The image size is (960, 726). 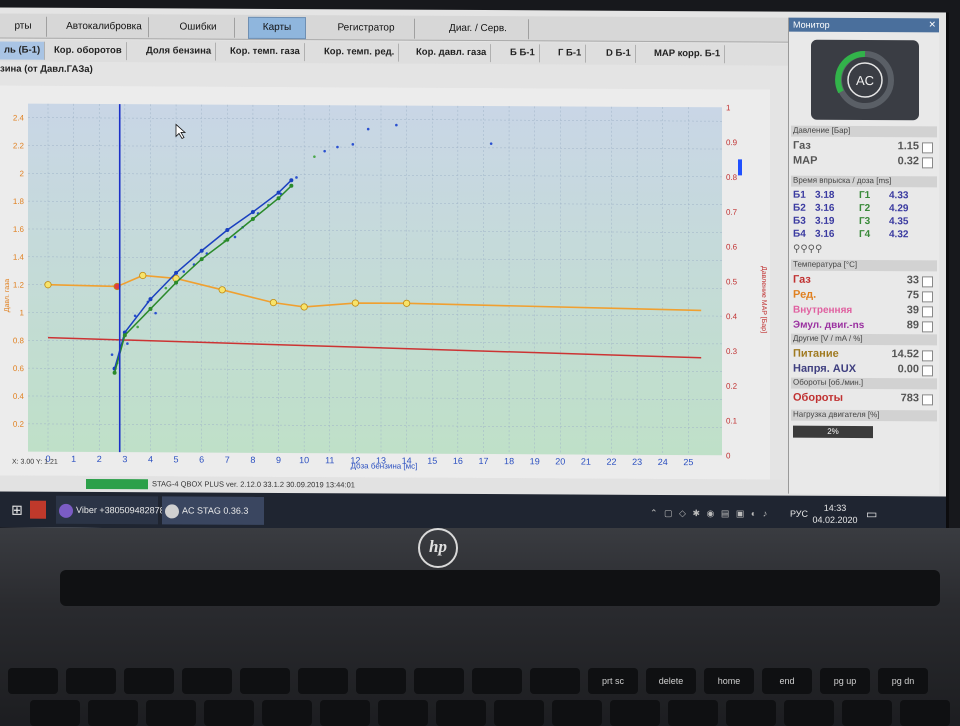 What do you see at coordinates (865, 196) in the screenshot?
I see `injection-cell: Г1` at bounding box center [865, 196].